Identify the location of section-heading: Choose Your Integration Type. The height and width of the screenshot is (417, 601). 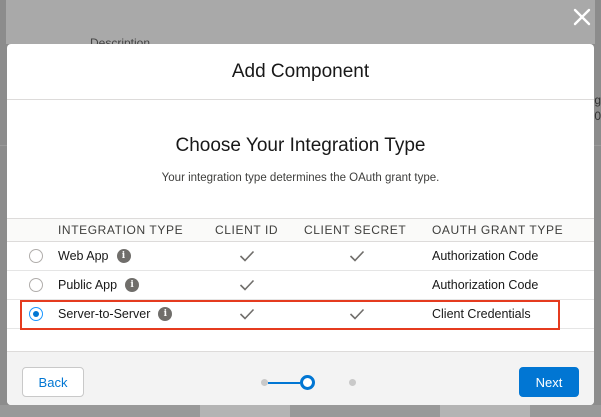
(300, 145).